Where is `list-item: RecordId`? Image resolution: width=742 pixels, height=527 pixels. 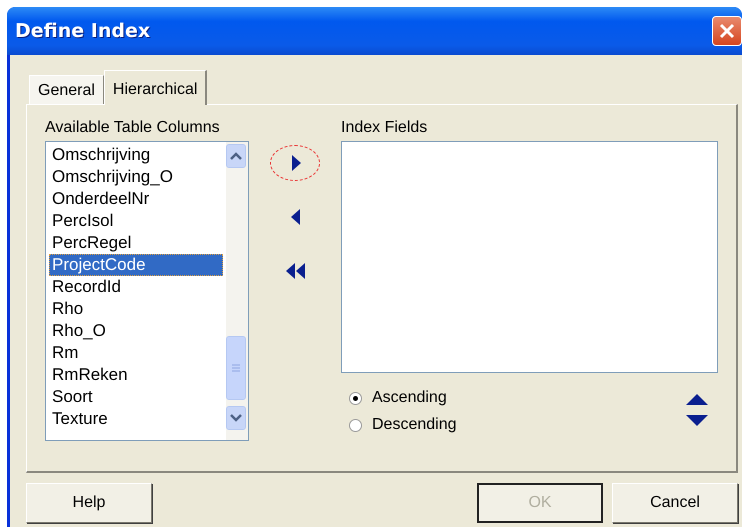 list-item: RecordId is located at coordinates (136, 287).